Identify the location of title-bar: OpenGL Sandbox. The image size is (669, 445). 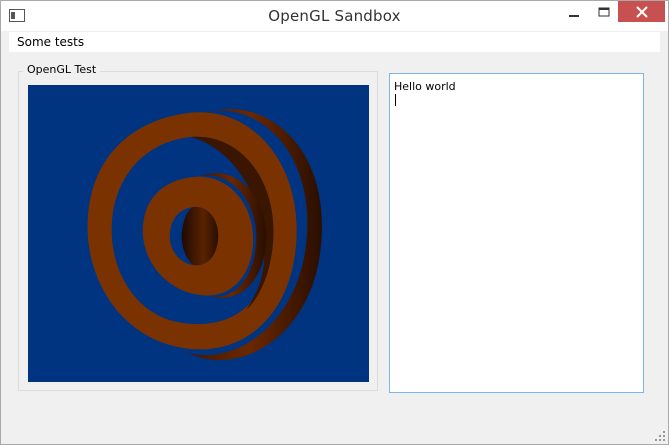
(334, 16).